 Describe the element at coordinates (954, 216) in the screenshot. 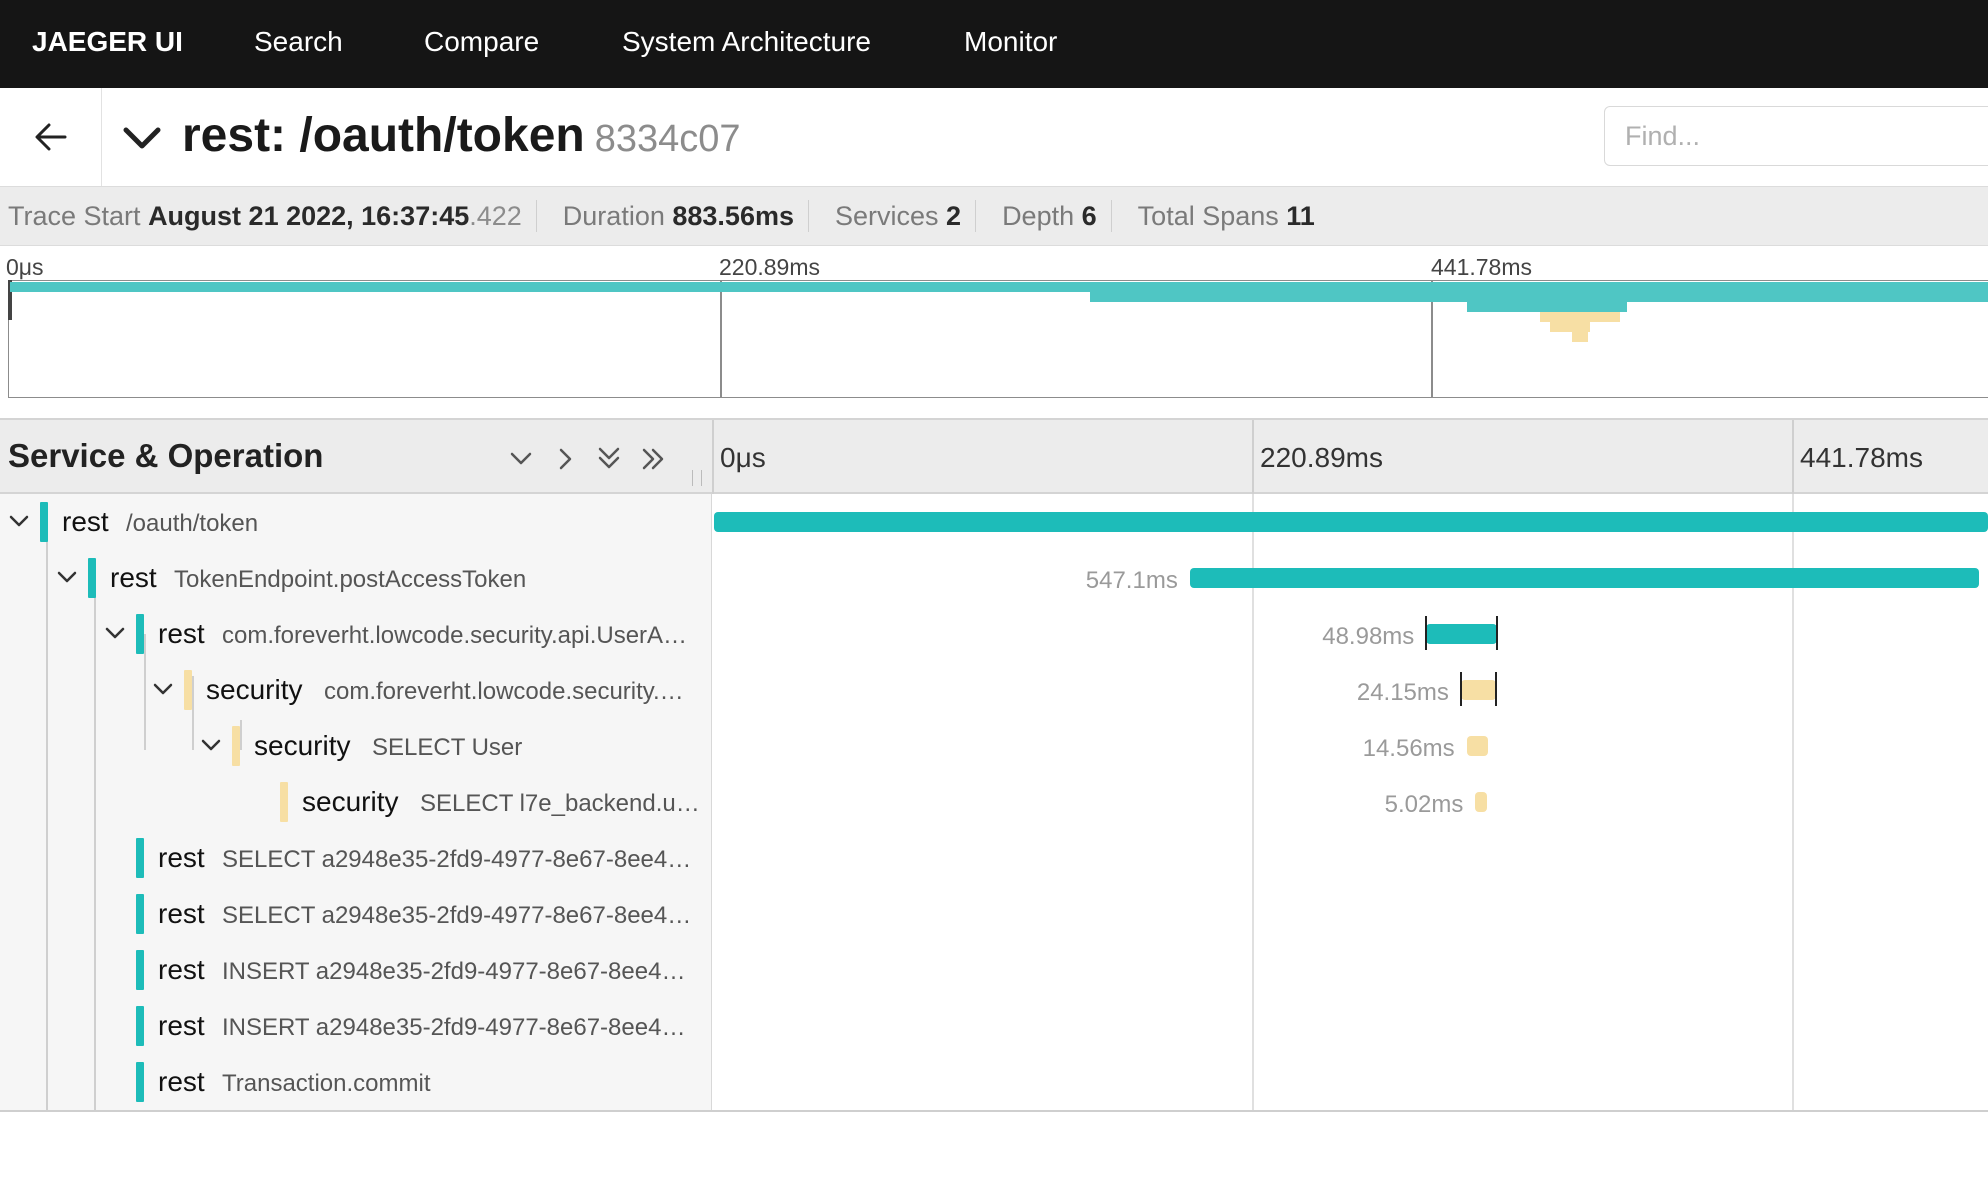

I see `services-value: 2` at that location.